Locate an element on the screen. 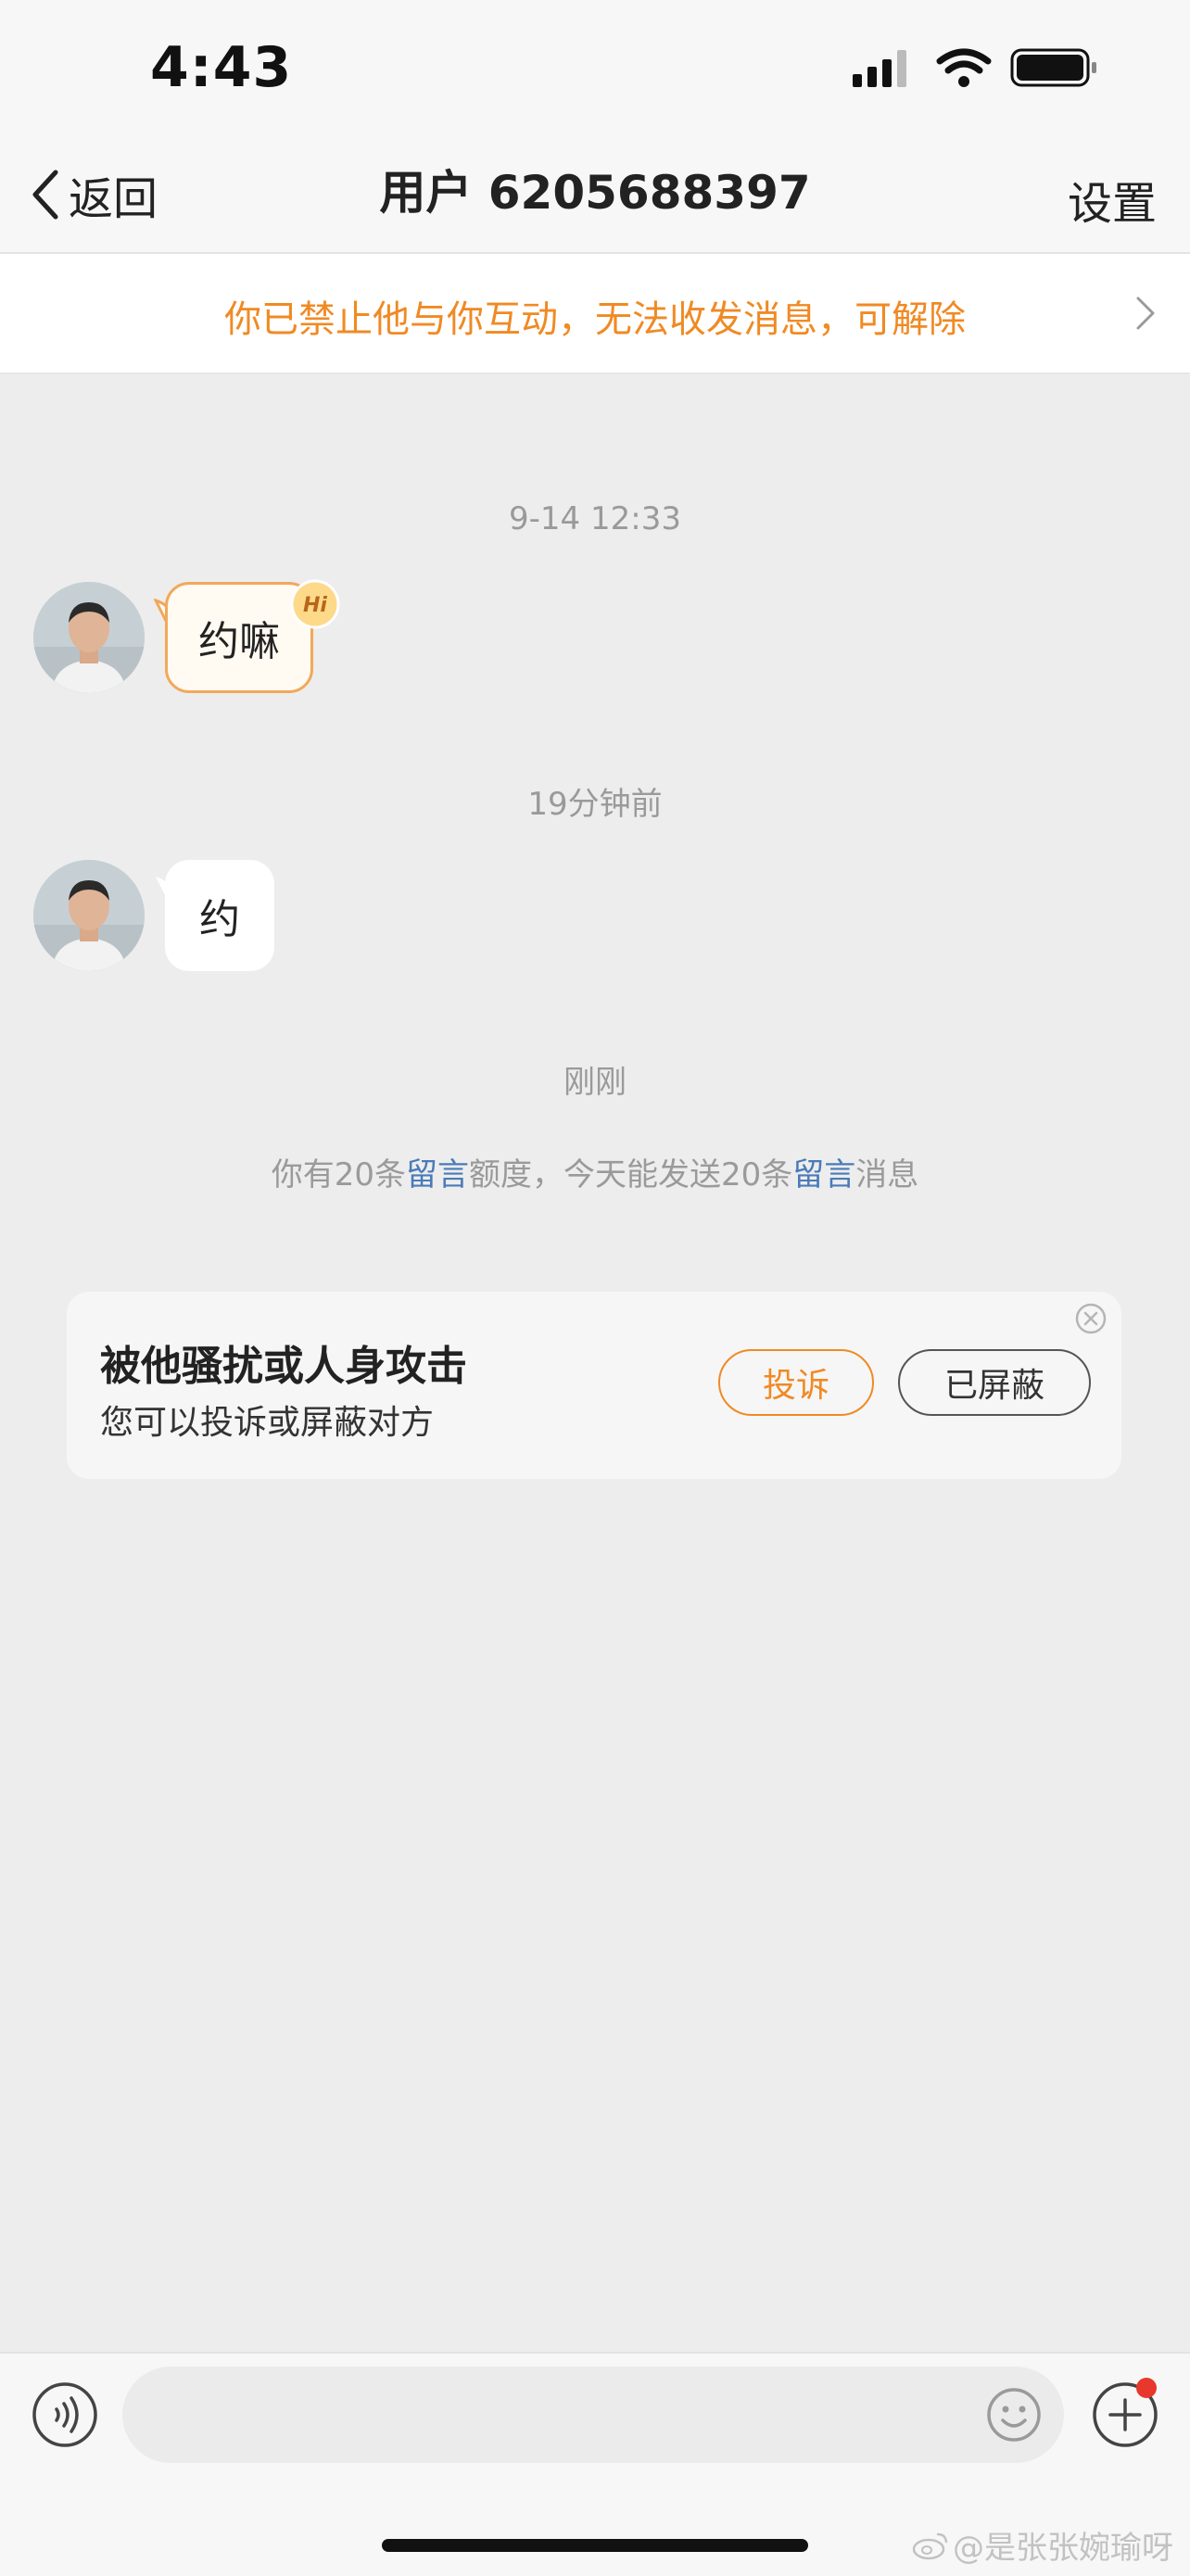  message-input is located at coordinates (593, 2415).